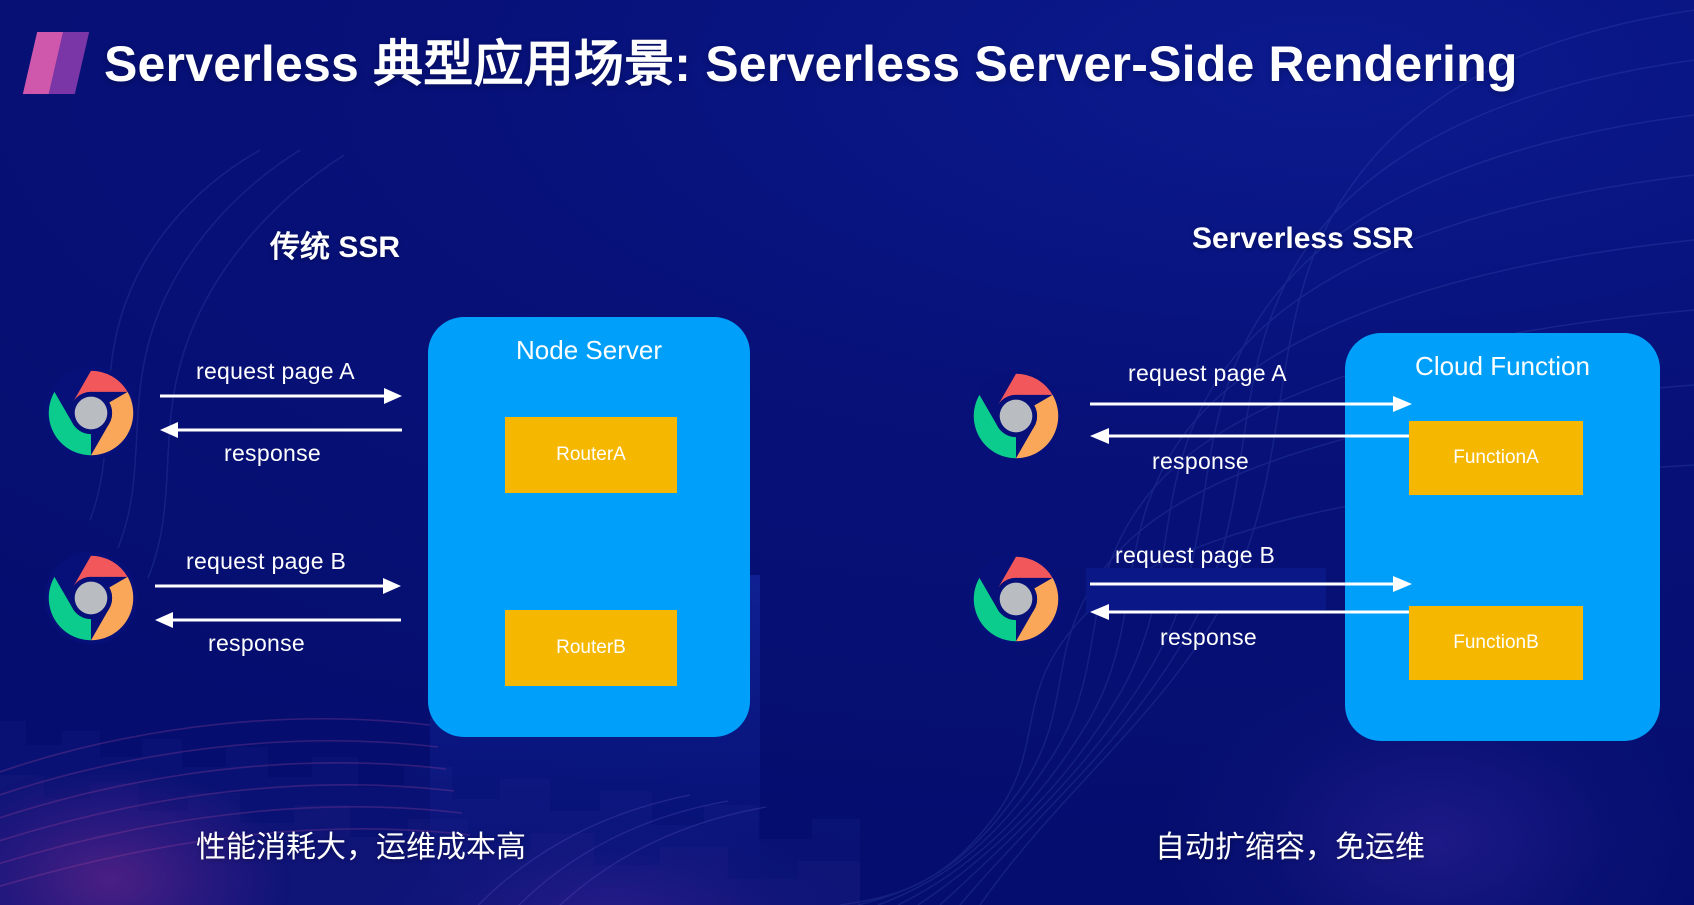 The image size is (1694, 905). I want to click on right-flow-b-request-label: request page B, so click(1195, 555).